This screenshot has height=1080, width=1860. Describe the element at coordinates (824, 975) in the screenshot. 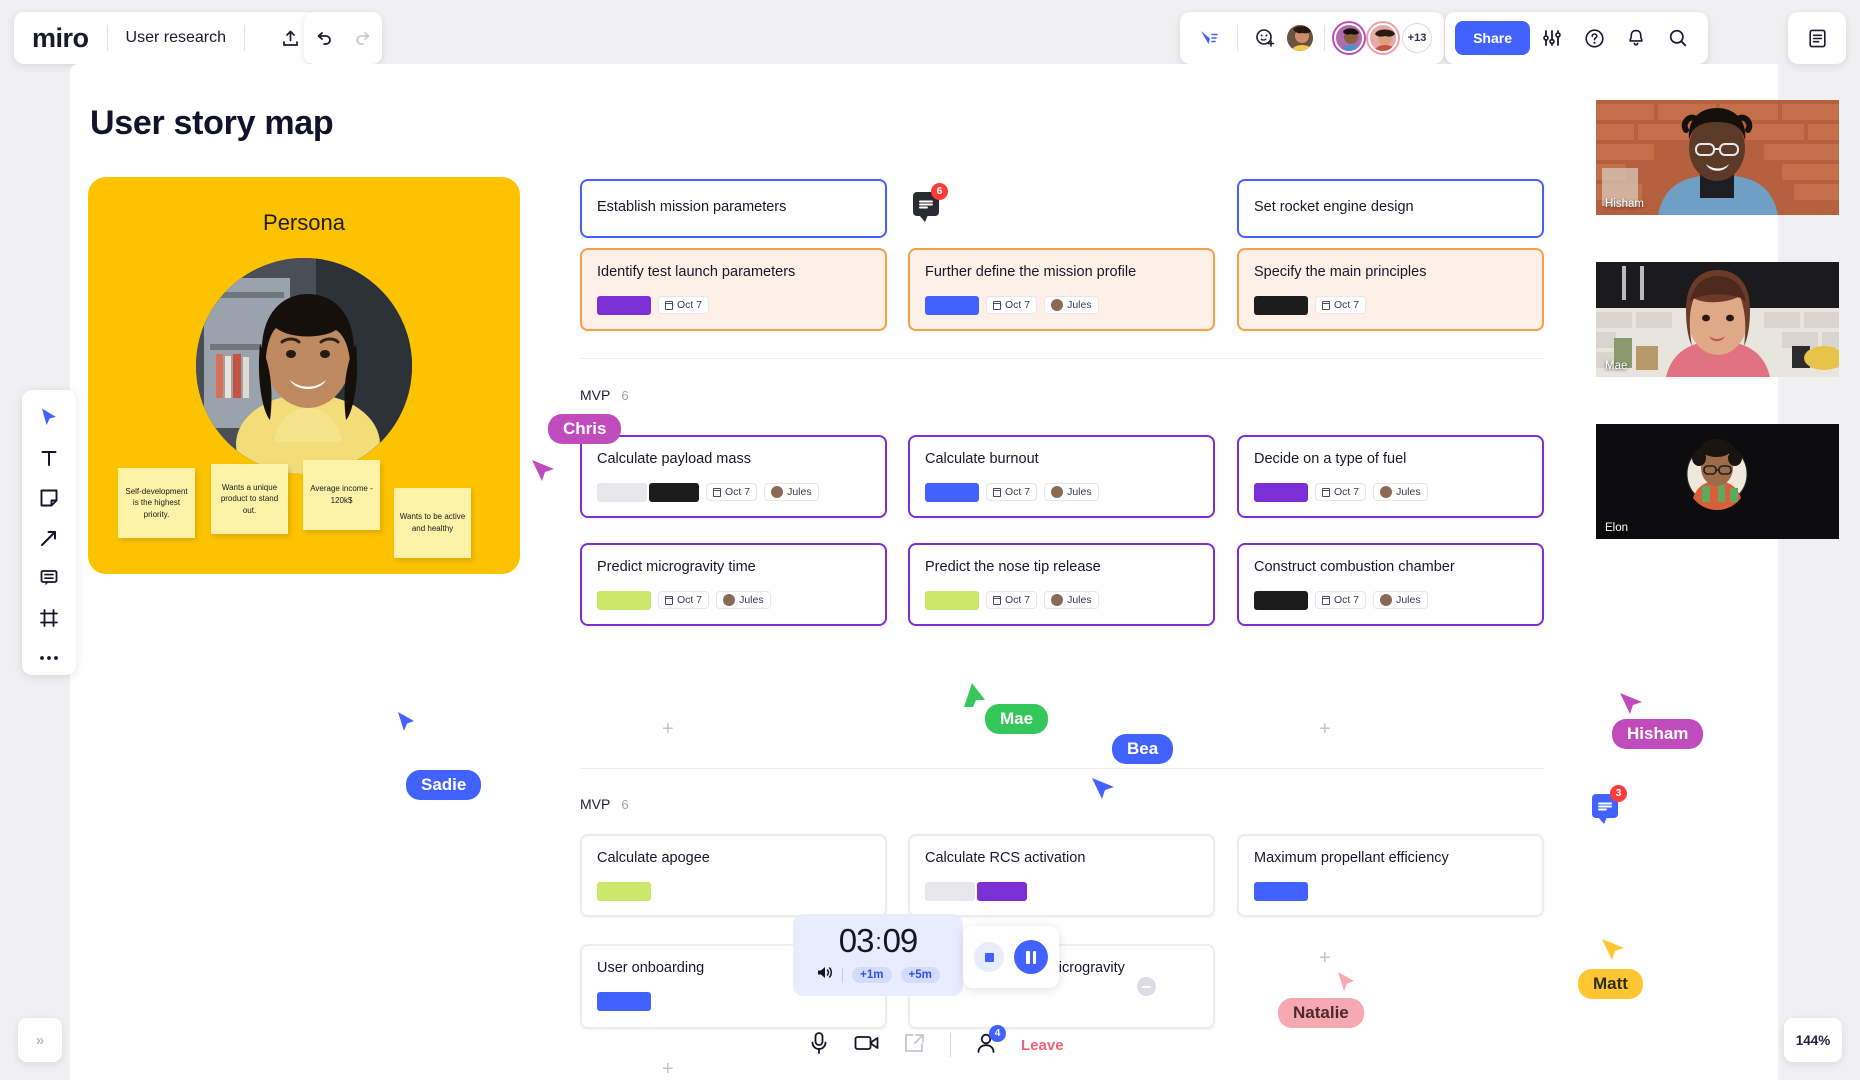

I see `volume-icon` at that location.